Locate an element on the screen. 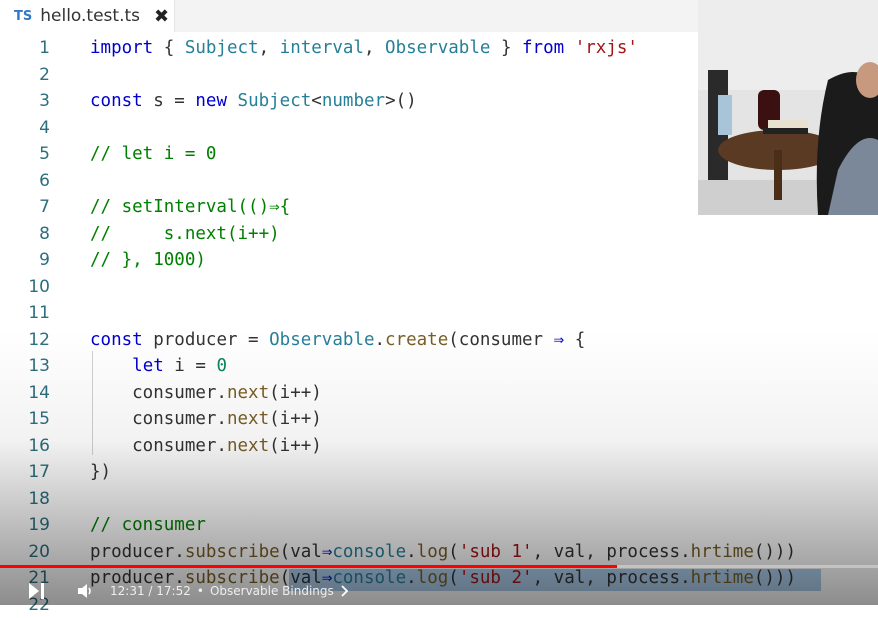 The height and width of the screenshot is (618, 878). code-text: // }, 1000) is located at coordinates (148, 260).